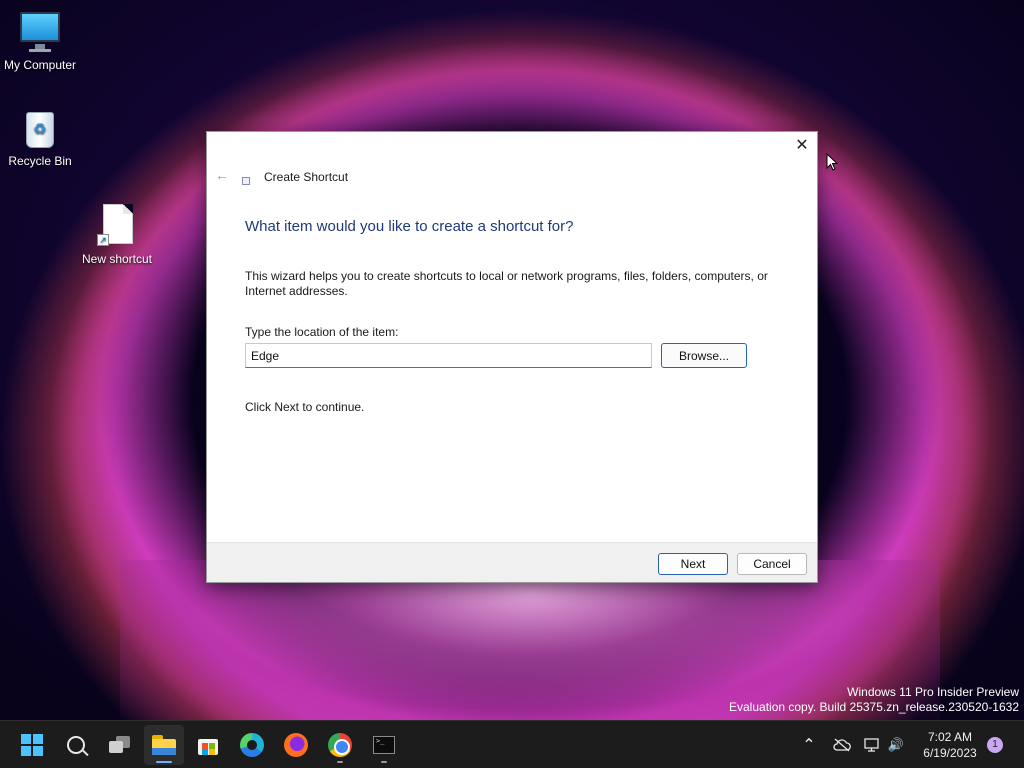  Describe the element at coordinates (448, 355) in the screenshot. I see `location-input` at that location.